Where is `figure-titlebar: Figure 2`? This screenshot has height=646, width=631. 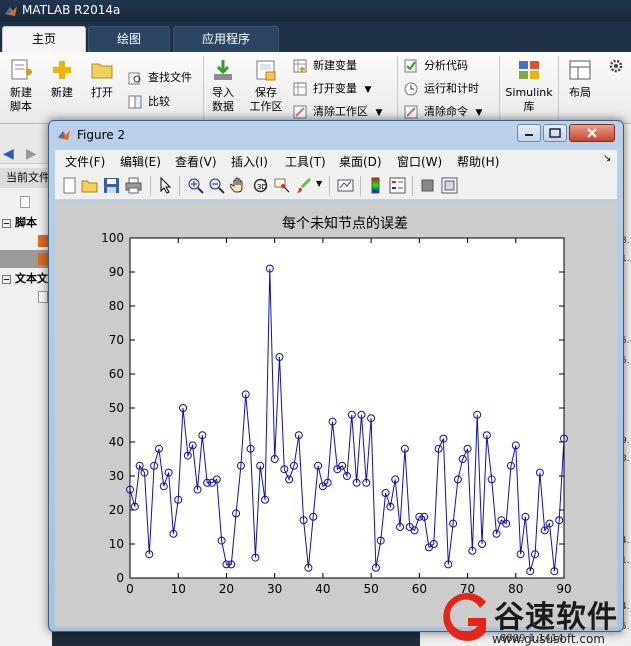 figure-titlebar: Figure 2 is located at coordinates (336, 135).